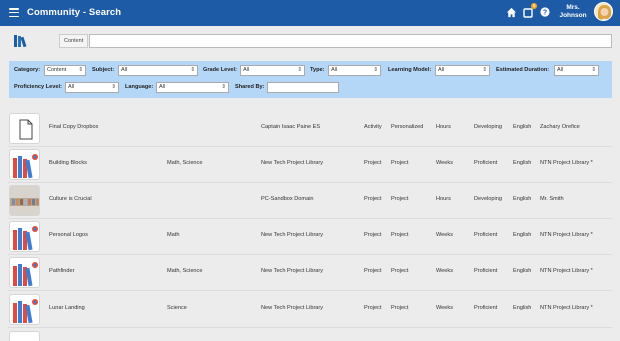 This screenshot has height=341, width=620. What do you see at coordinates (220, 70) in the screenshot?
I see `grade-level-label: Grade Level:` at bounding box center [220, 70].